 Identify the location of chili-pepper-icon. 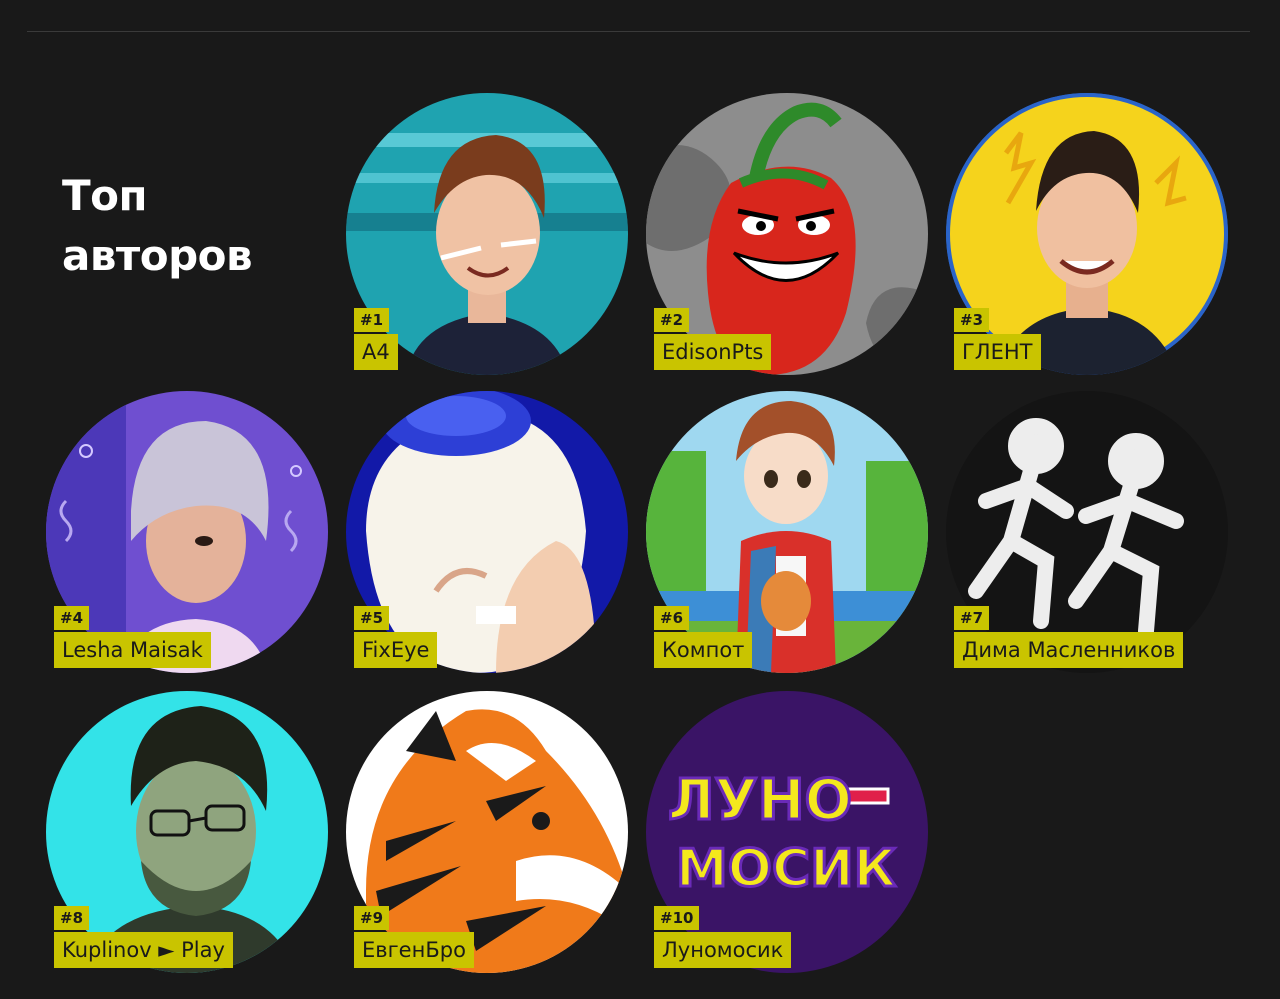
(787, 234).